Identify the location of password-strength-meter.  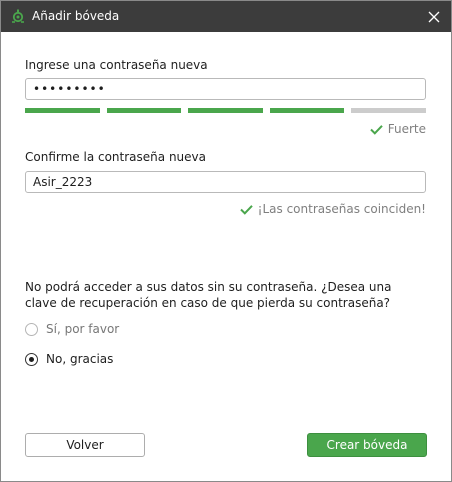
(225, 110).